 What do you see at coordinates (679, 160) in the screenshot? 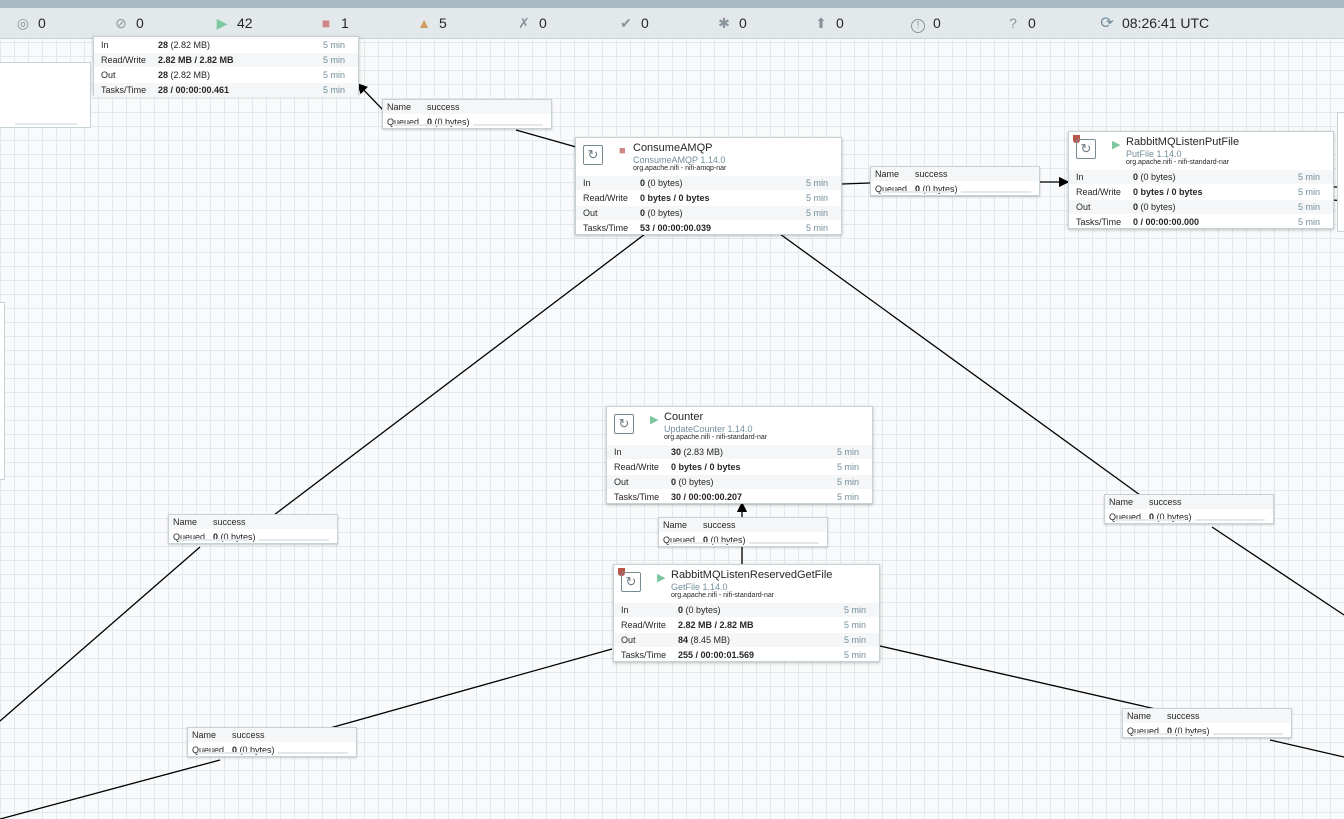
I see `processor-type: ConsumeAMQP 1.14.0` at bounding box center [679, 160].